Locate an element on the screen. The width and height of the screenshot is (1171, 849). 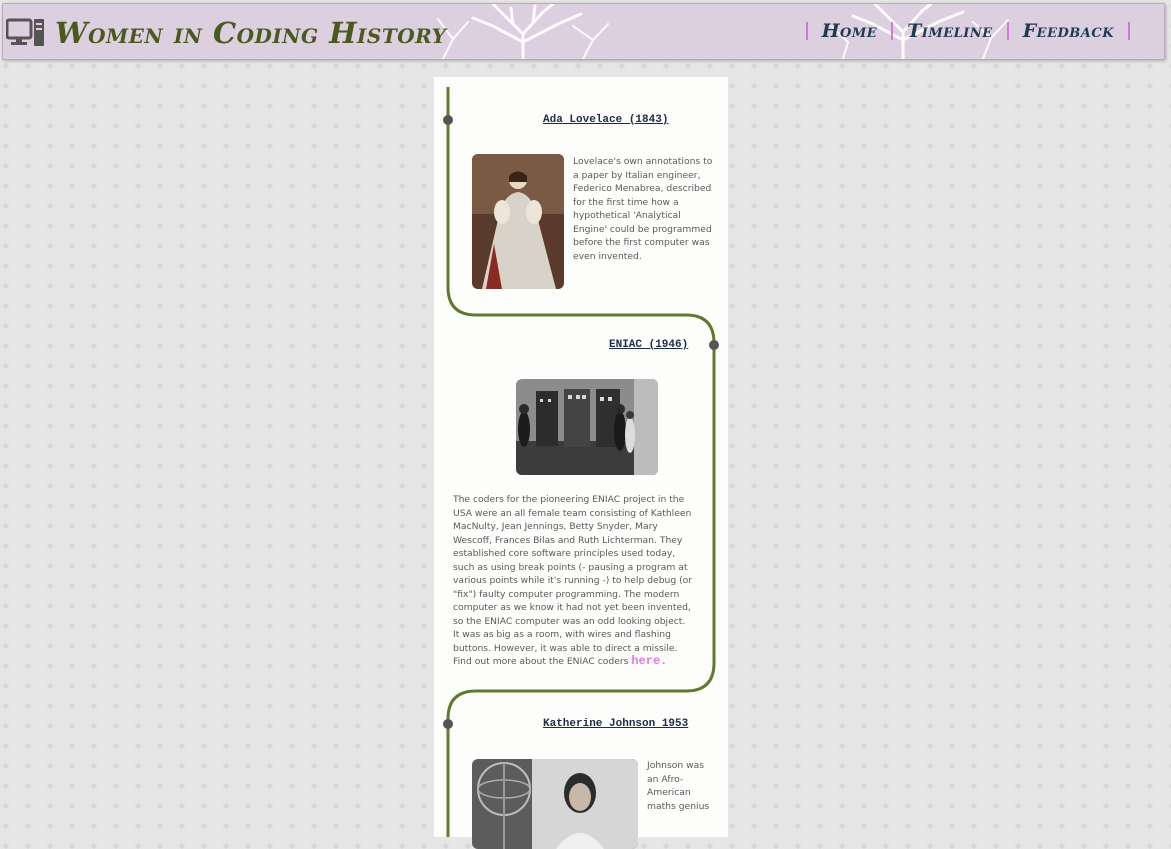
eniac-coders-photo is located at coordinates (587, 427).